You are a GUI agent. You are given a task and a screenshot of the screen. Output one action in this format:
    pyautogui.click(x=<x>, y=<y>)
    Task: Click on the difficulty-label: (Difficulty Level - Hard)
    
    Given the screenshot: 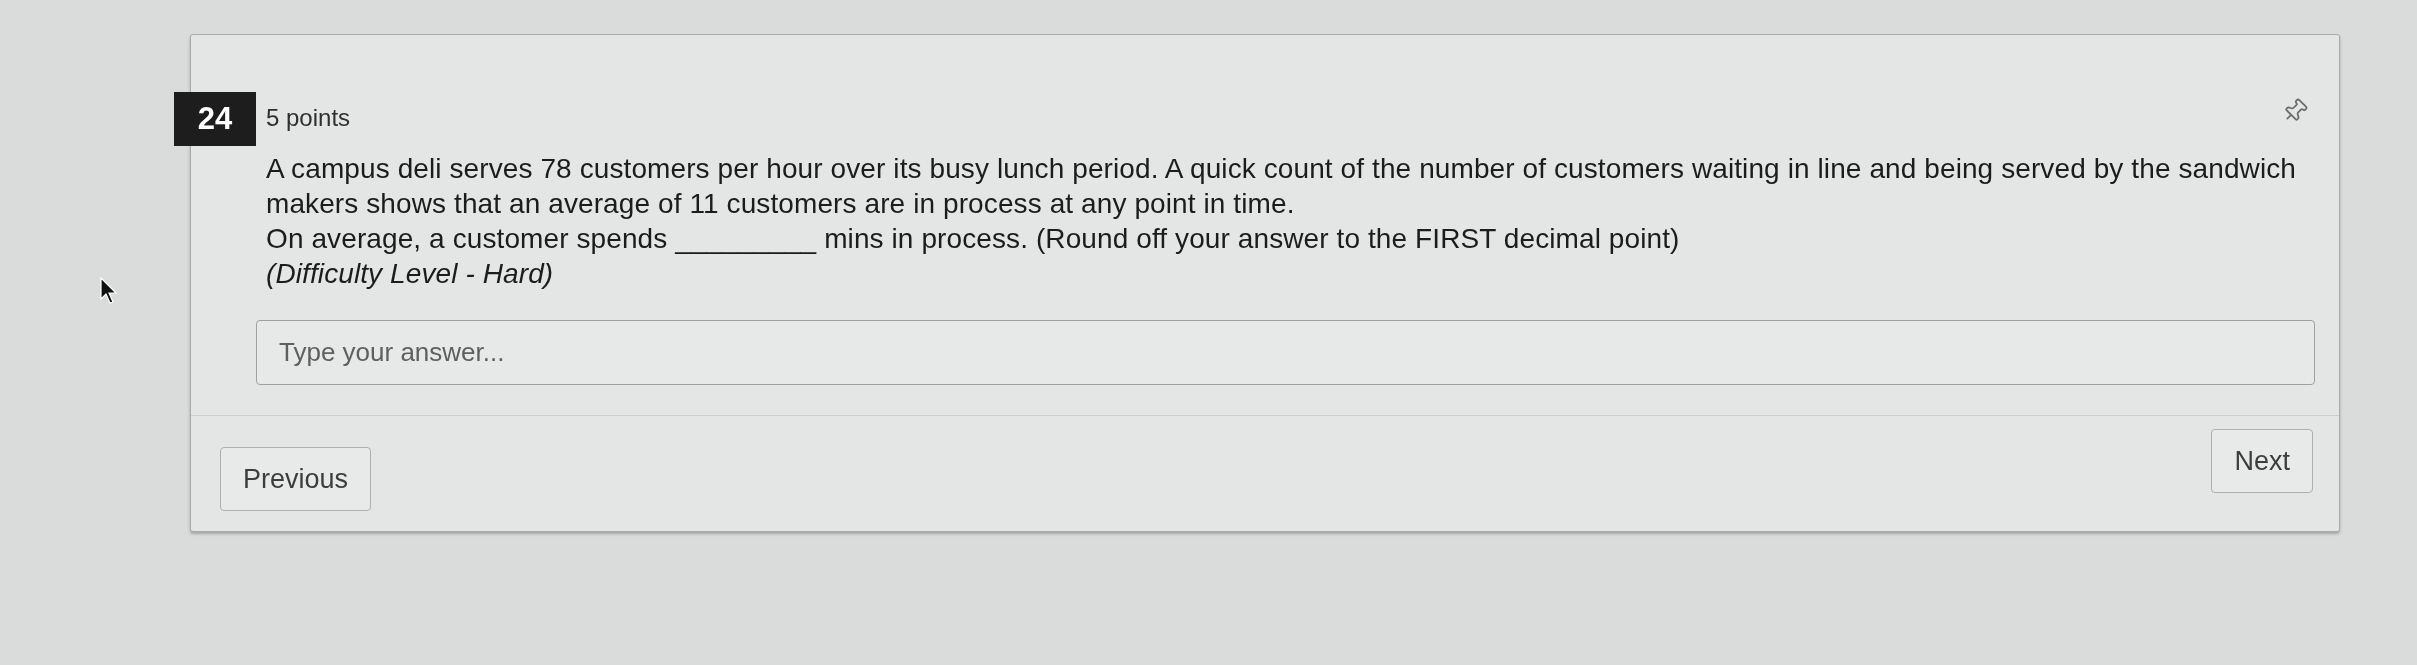 What is the action you would take?
    pyautogui.click(x=410, y=274)
    